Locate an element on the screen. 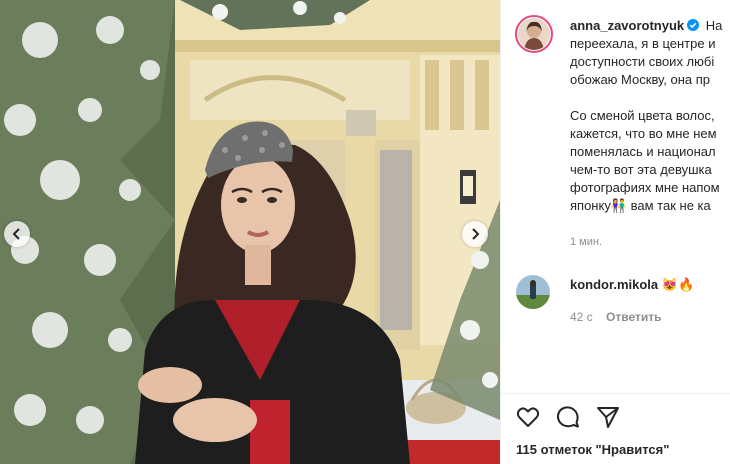 The image size is (730, 464). share-icon is located at coordinates (608, 417).